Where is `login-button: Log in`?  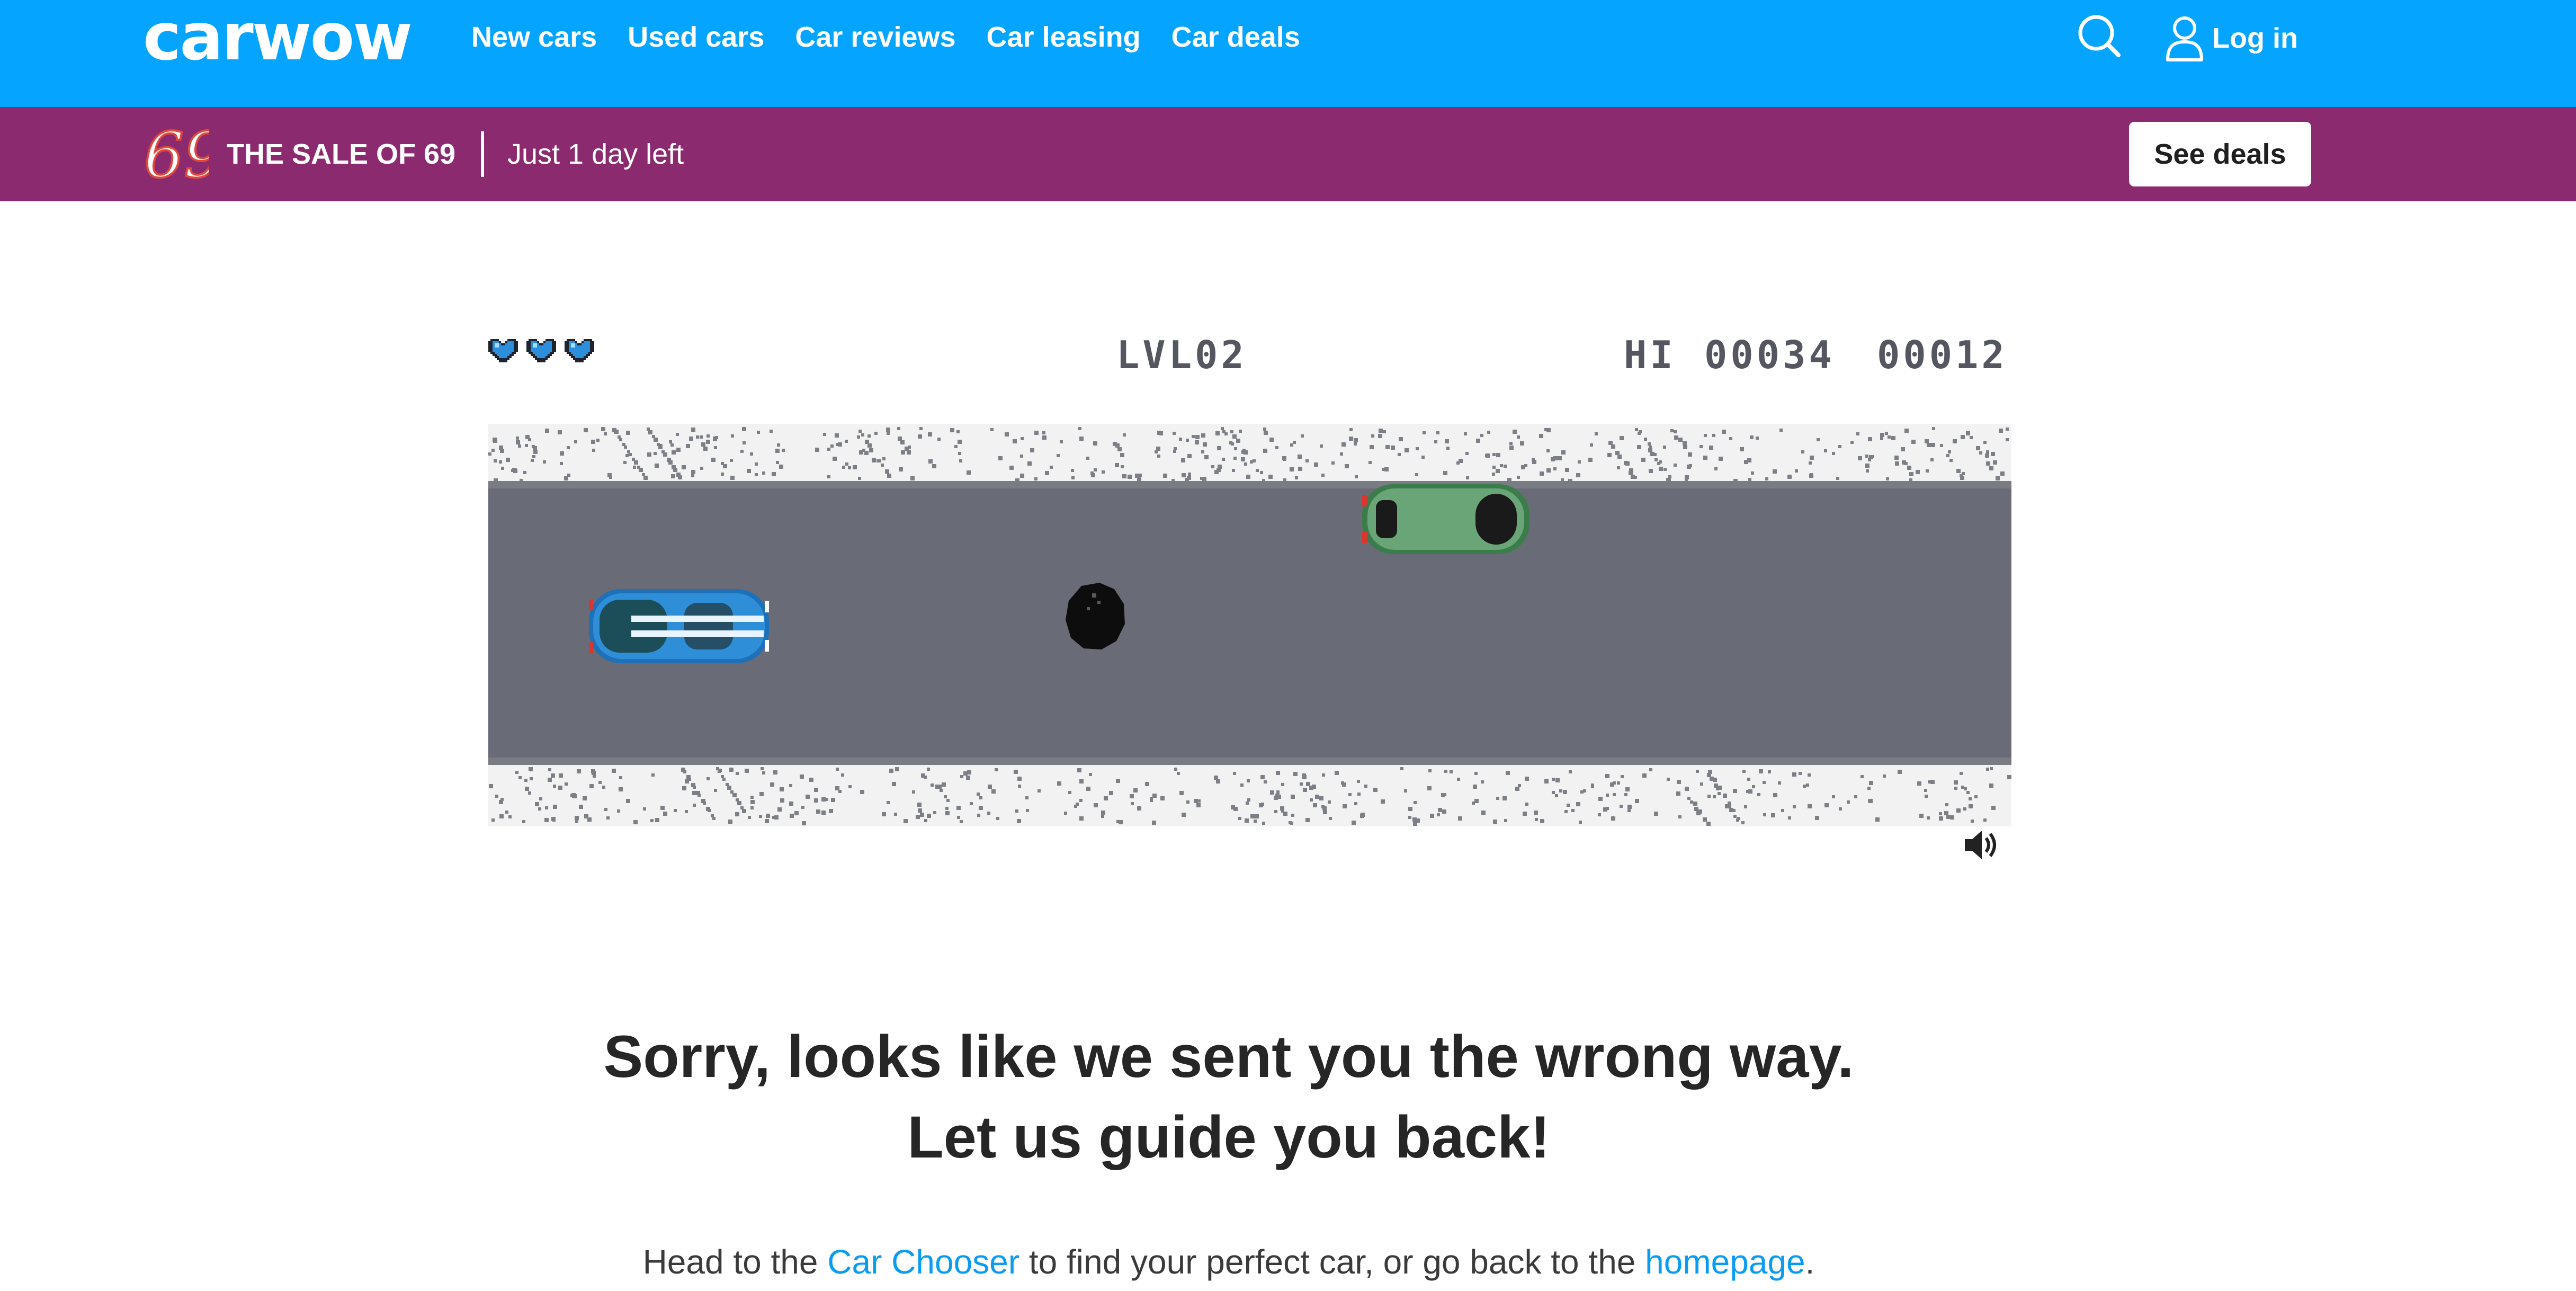 login-button: Log in is located at coordinates (2230, 38).